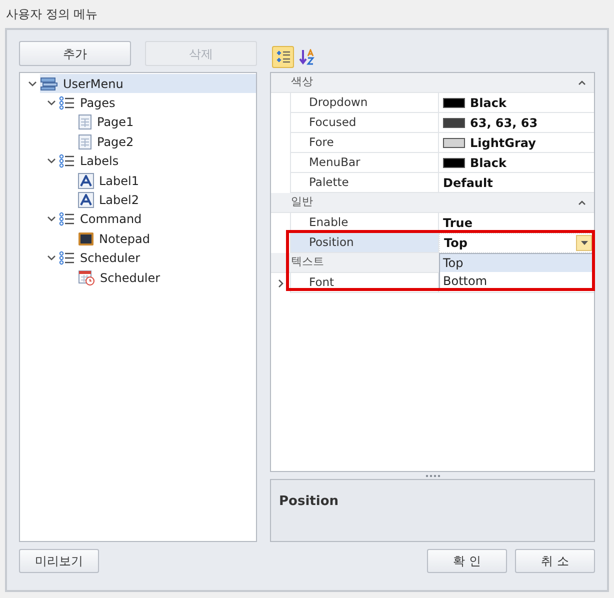  Describe the element at coordinates (364, 243) in the screenshot. I see `property-name: Position` at that location.